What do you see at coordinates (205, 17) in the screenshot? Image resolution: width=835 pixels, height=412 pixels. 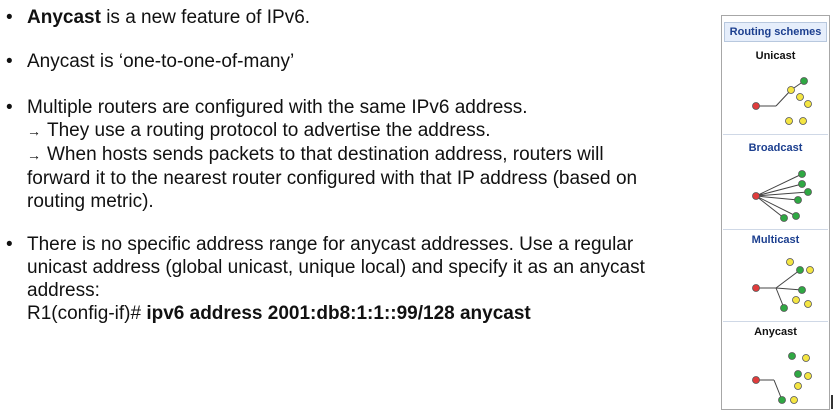 I see `bullet-1-rest: is a new feature of IPv6.` at bounding box center [205, 17].